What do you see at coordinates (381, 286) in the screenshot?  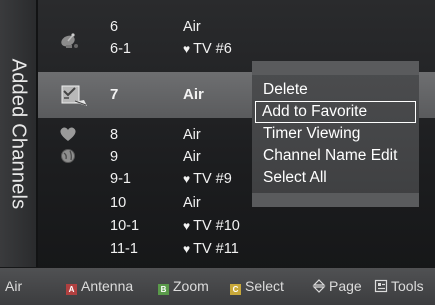 I see `tools-icon` at bounding box center [381, 286].